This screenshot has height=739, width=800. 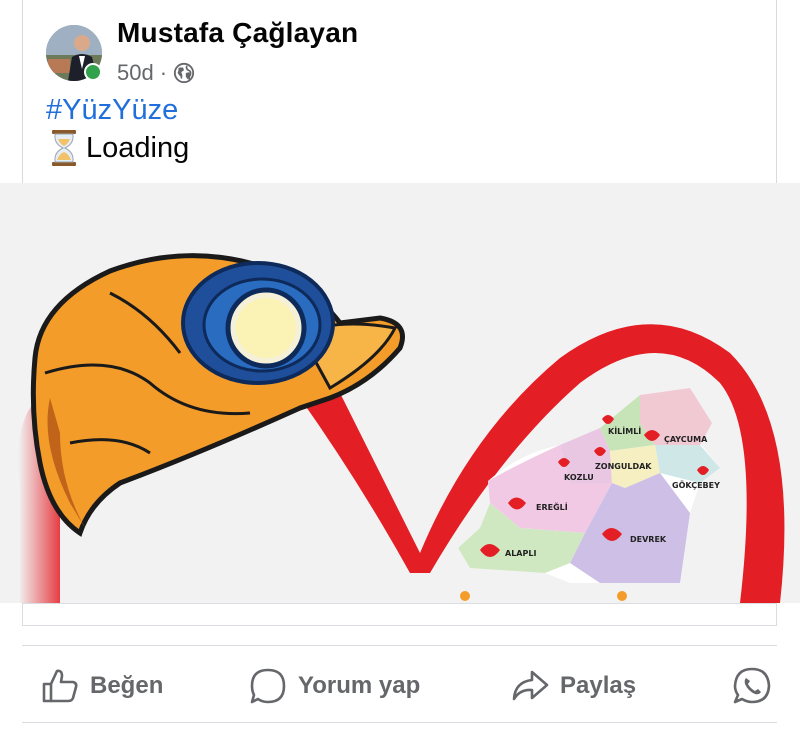 I want to click on zonguldak-map, so click(x=589, y=494).